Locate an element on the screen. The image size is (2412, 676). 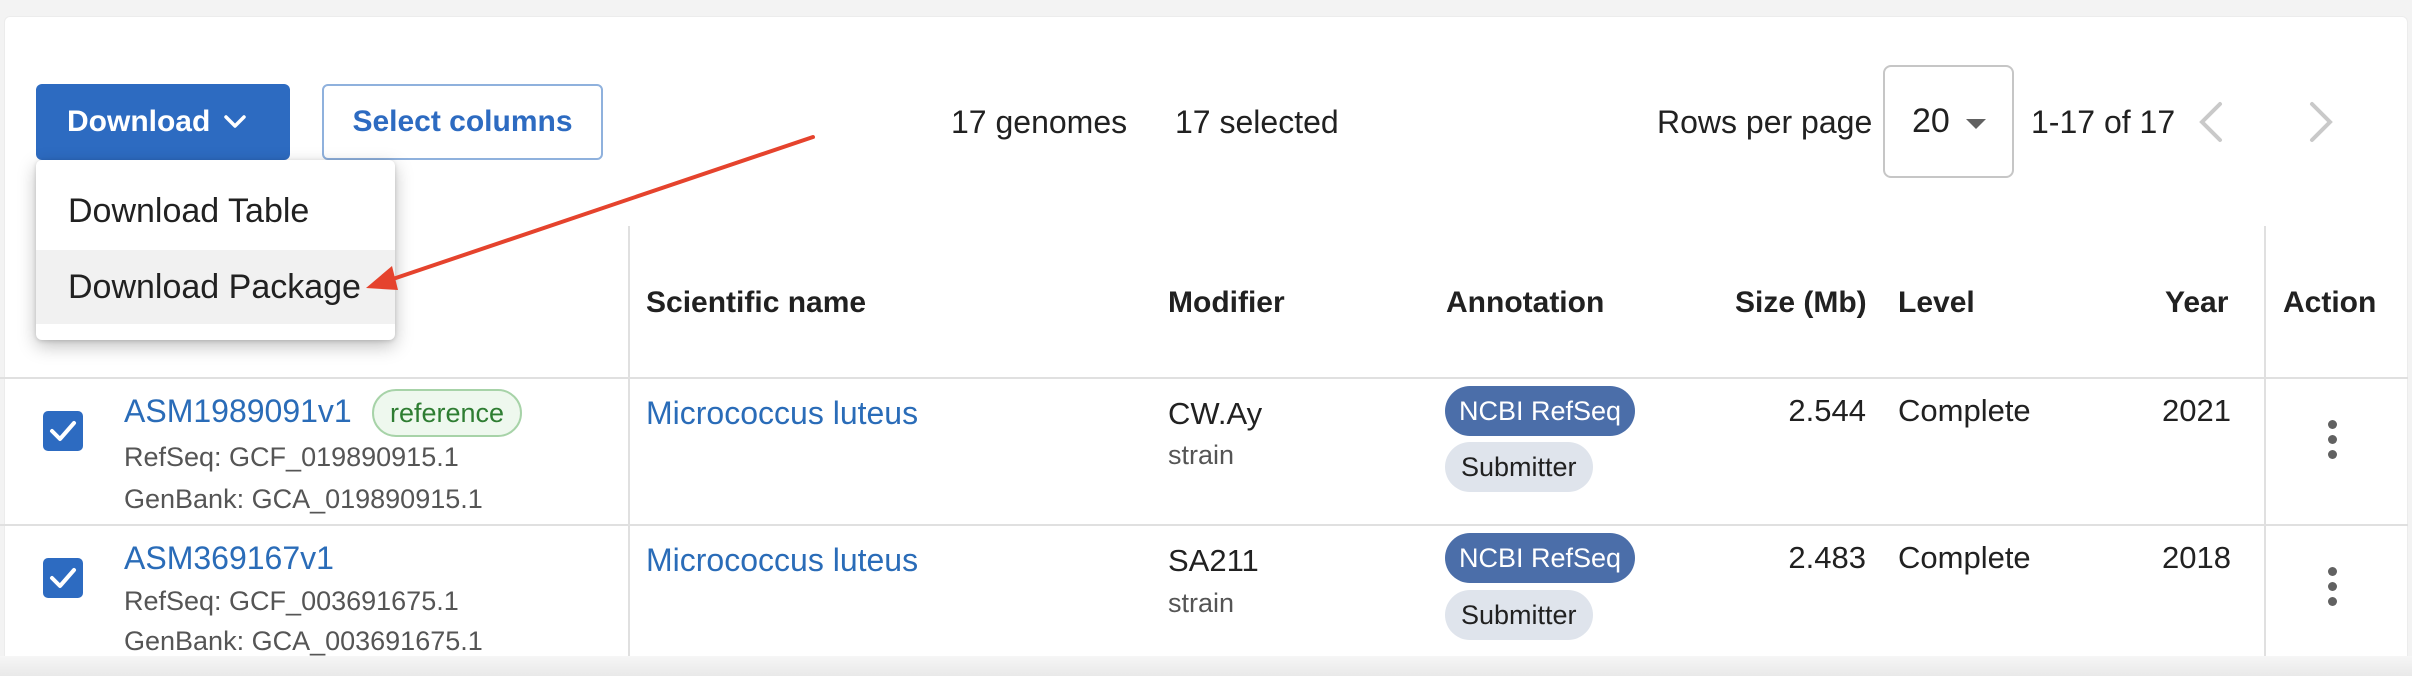
menu-item-download-table: Download Table is located at coordinates (215, 211).